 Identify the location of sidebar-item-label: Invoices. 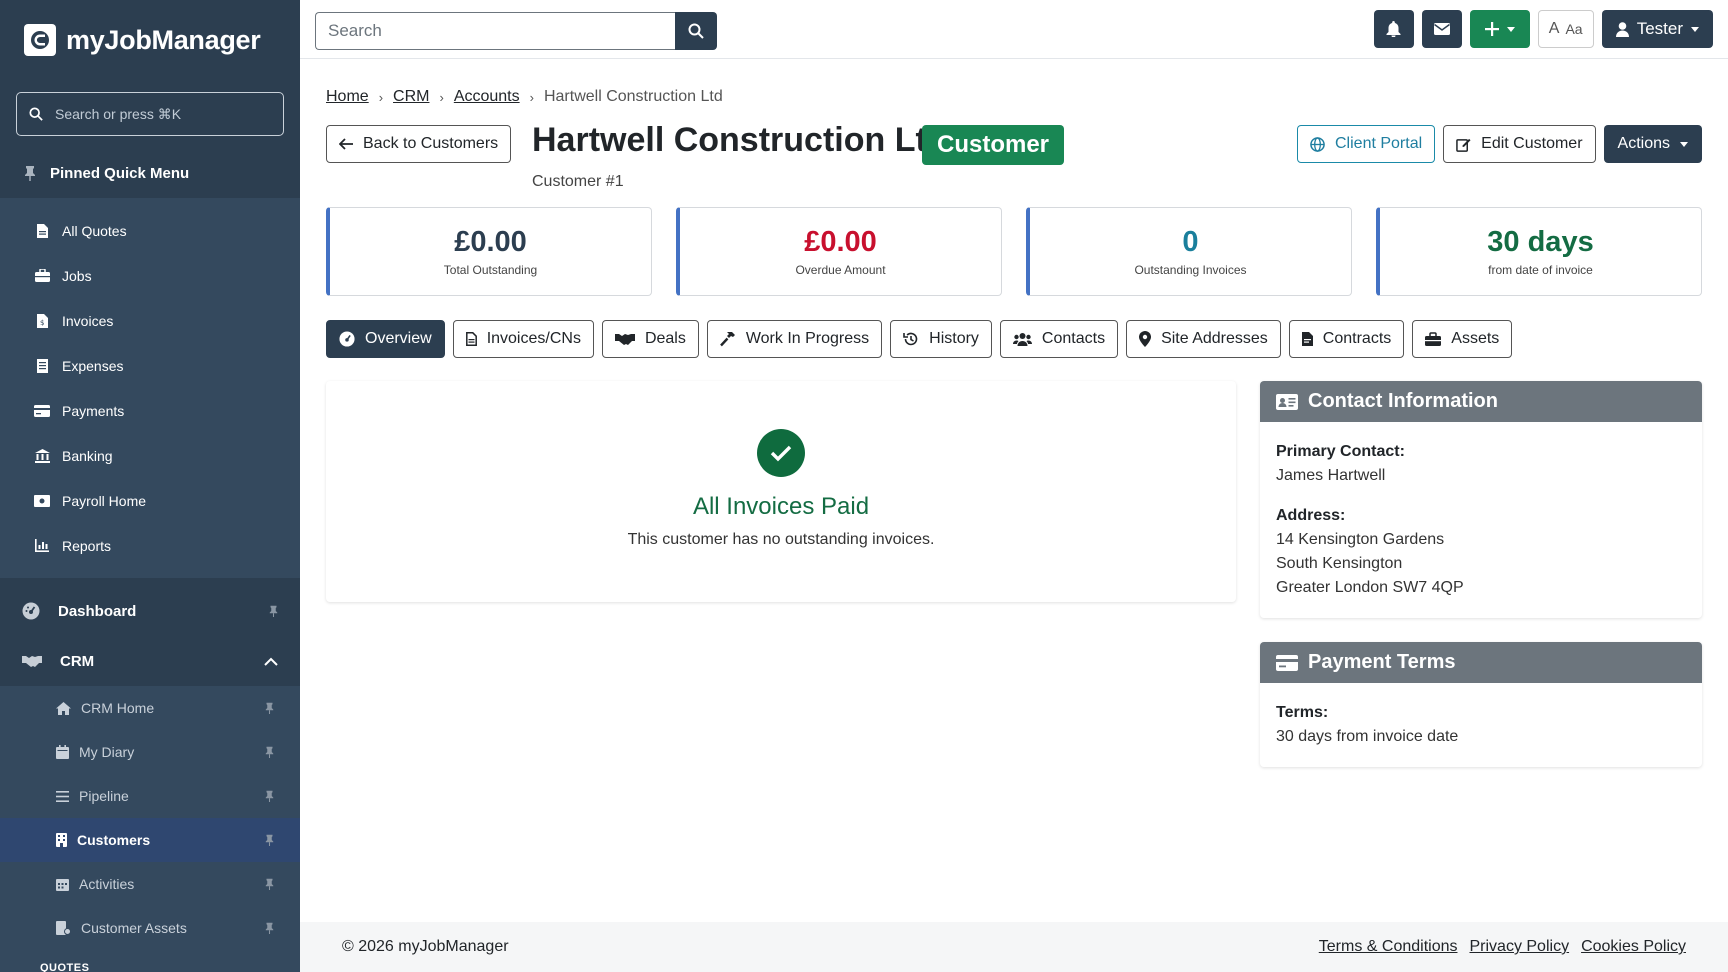
(88, 320).